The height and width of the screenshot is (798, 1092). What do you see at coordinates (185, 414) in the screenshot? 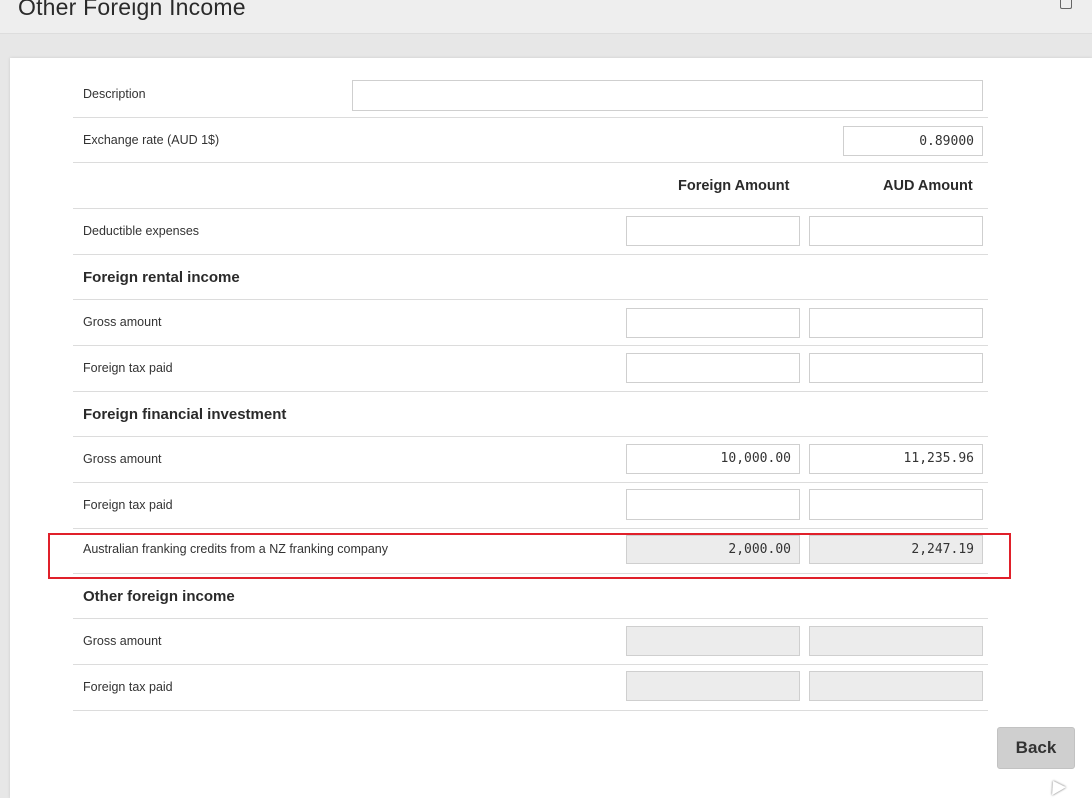
I see `financial-section-title: Foreign financial investment` at bounding box center [185, 414].